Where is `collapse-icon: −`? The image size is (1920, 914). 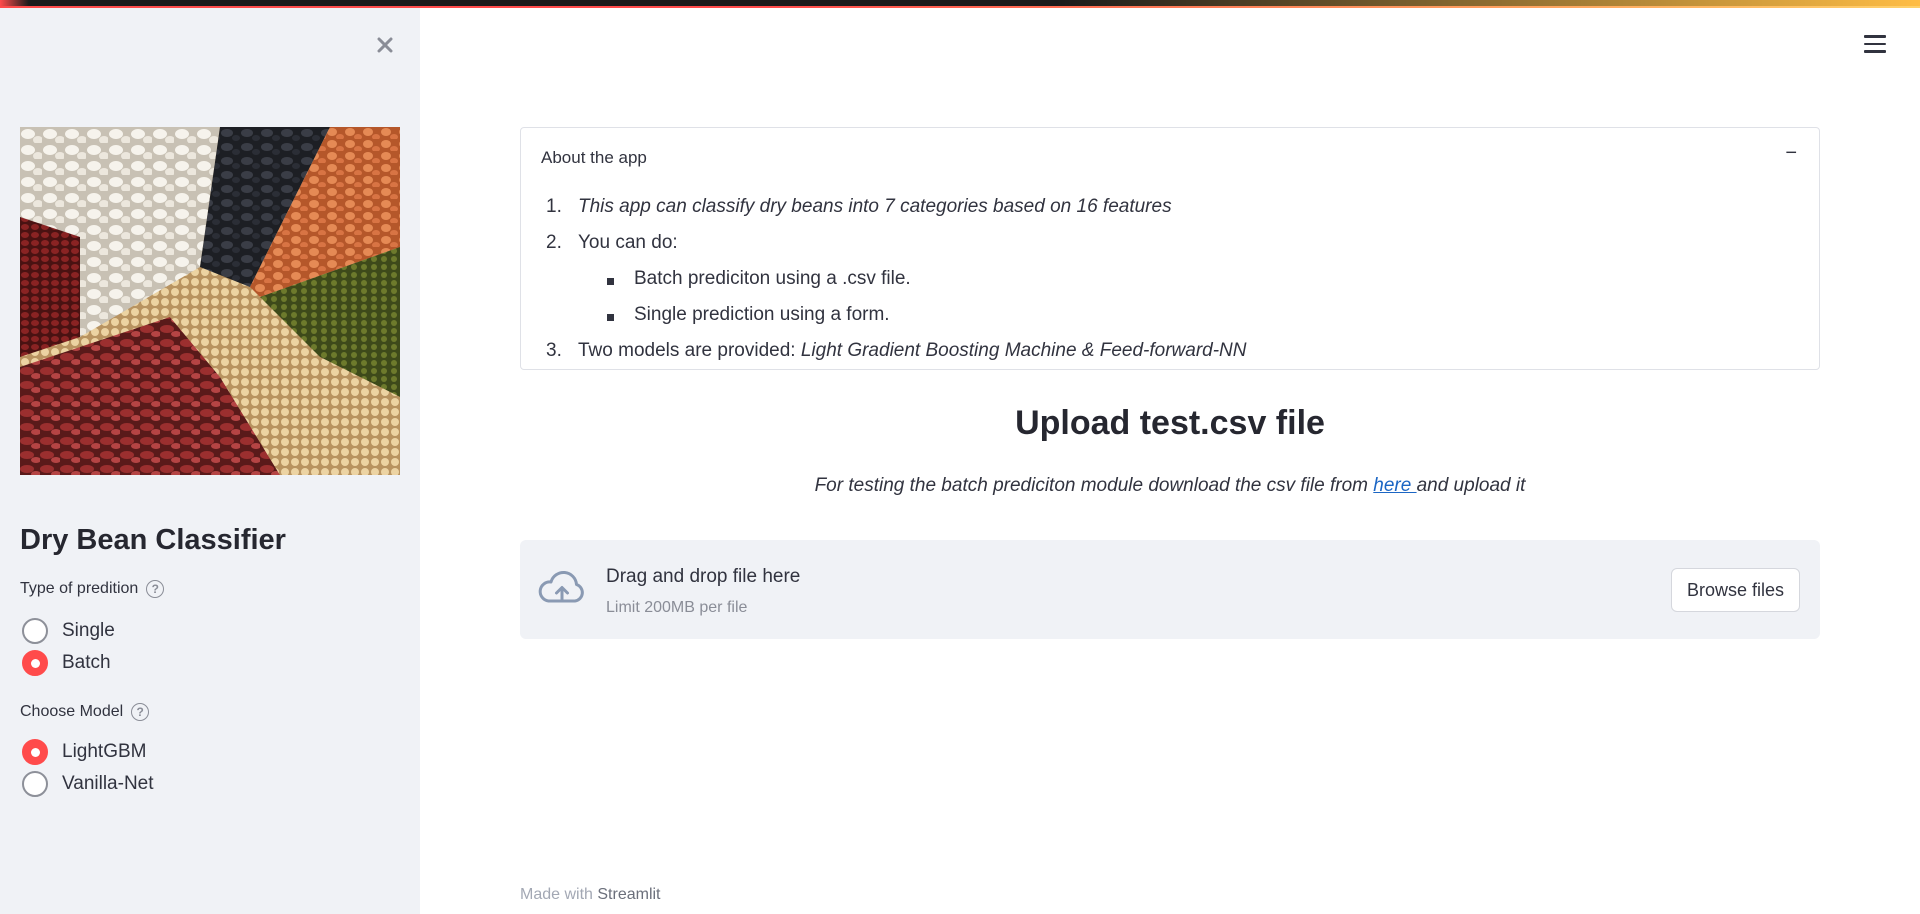 collapse-icon: − is located at coordinates (1791, 153).